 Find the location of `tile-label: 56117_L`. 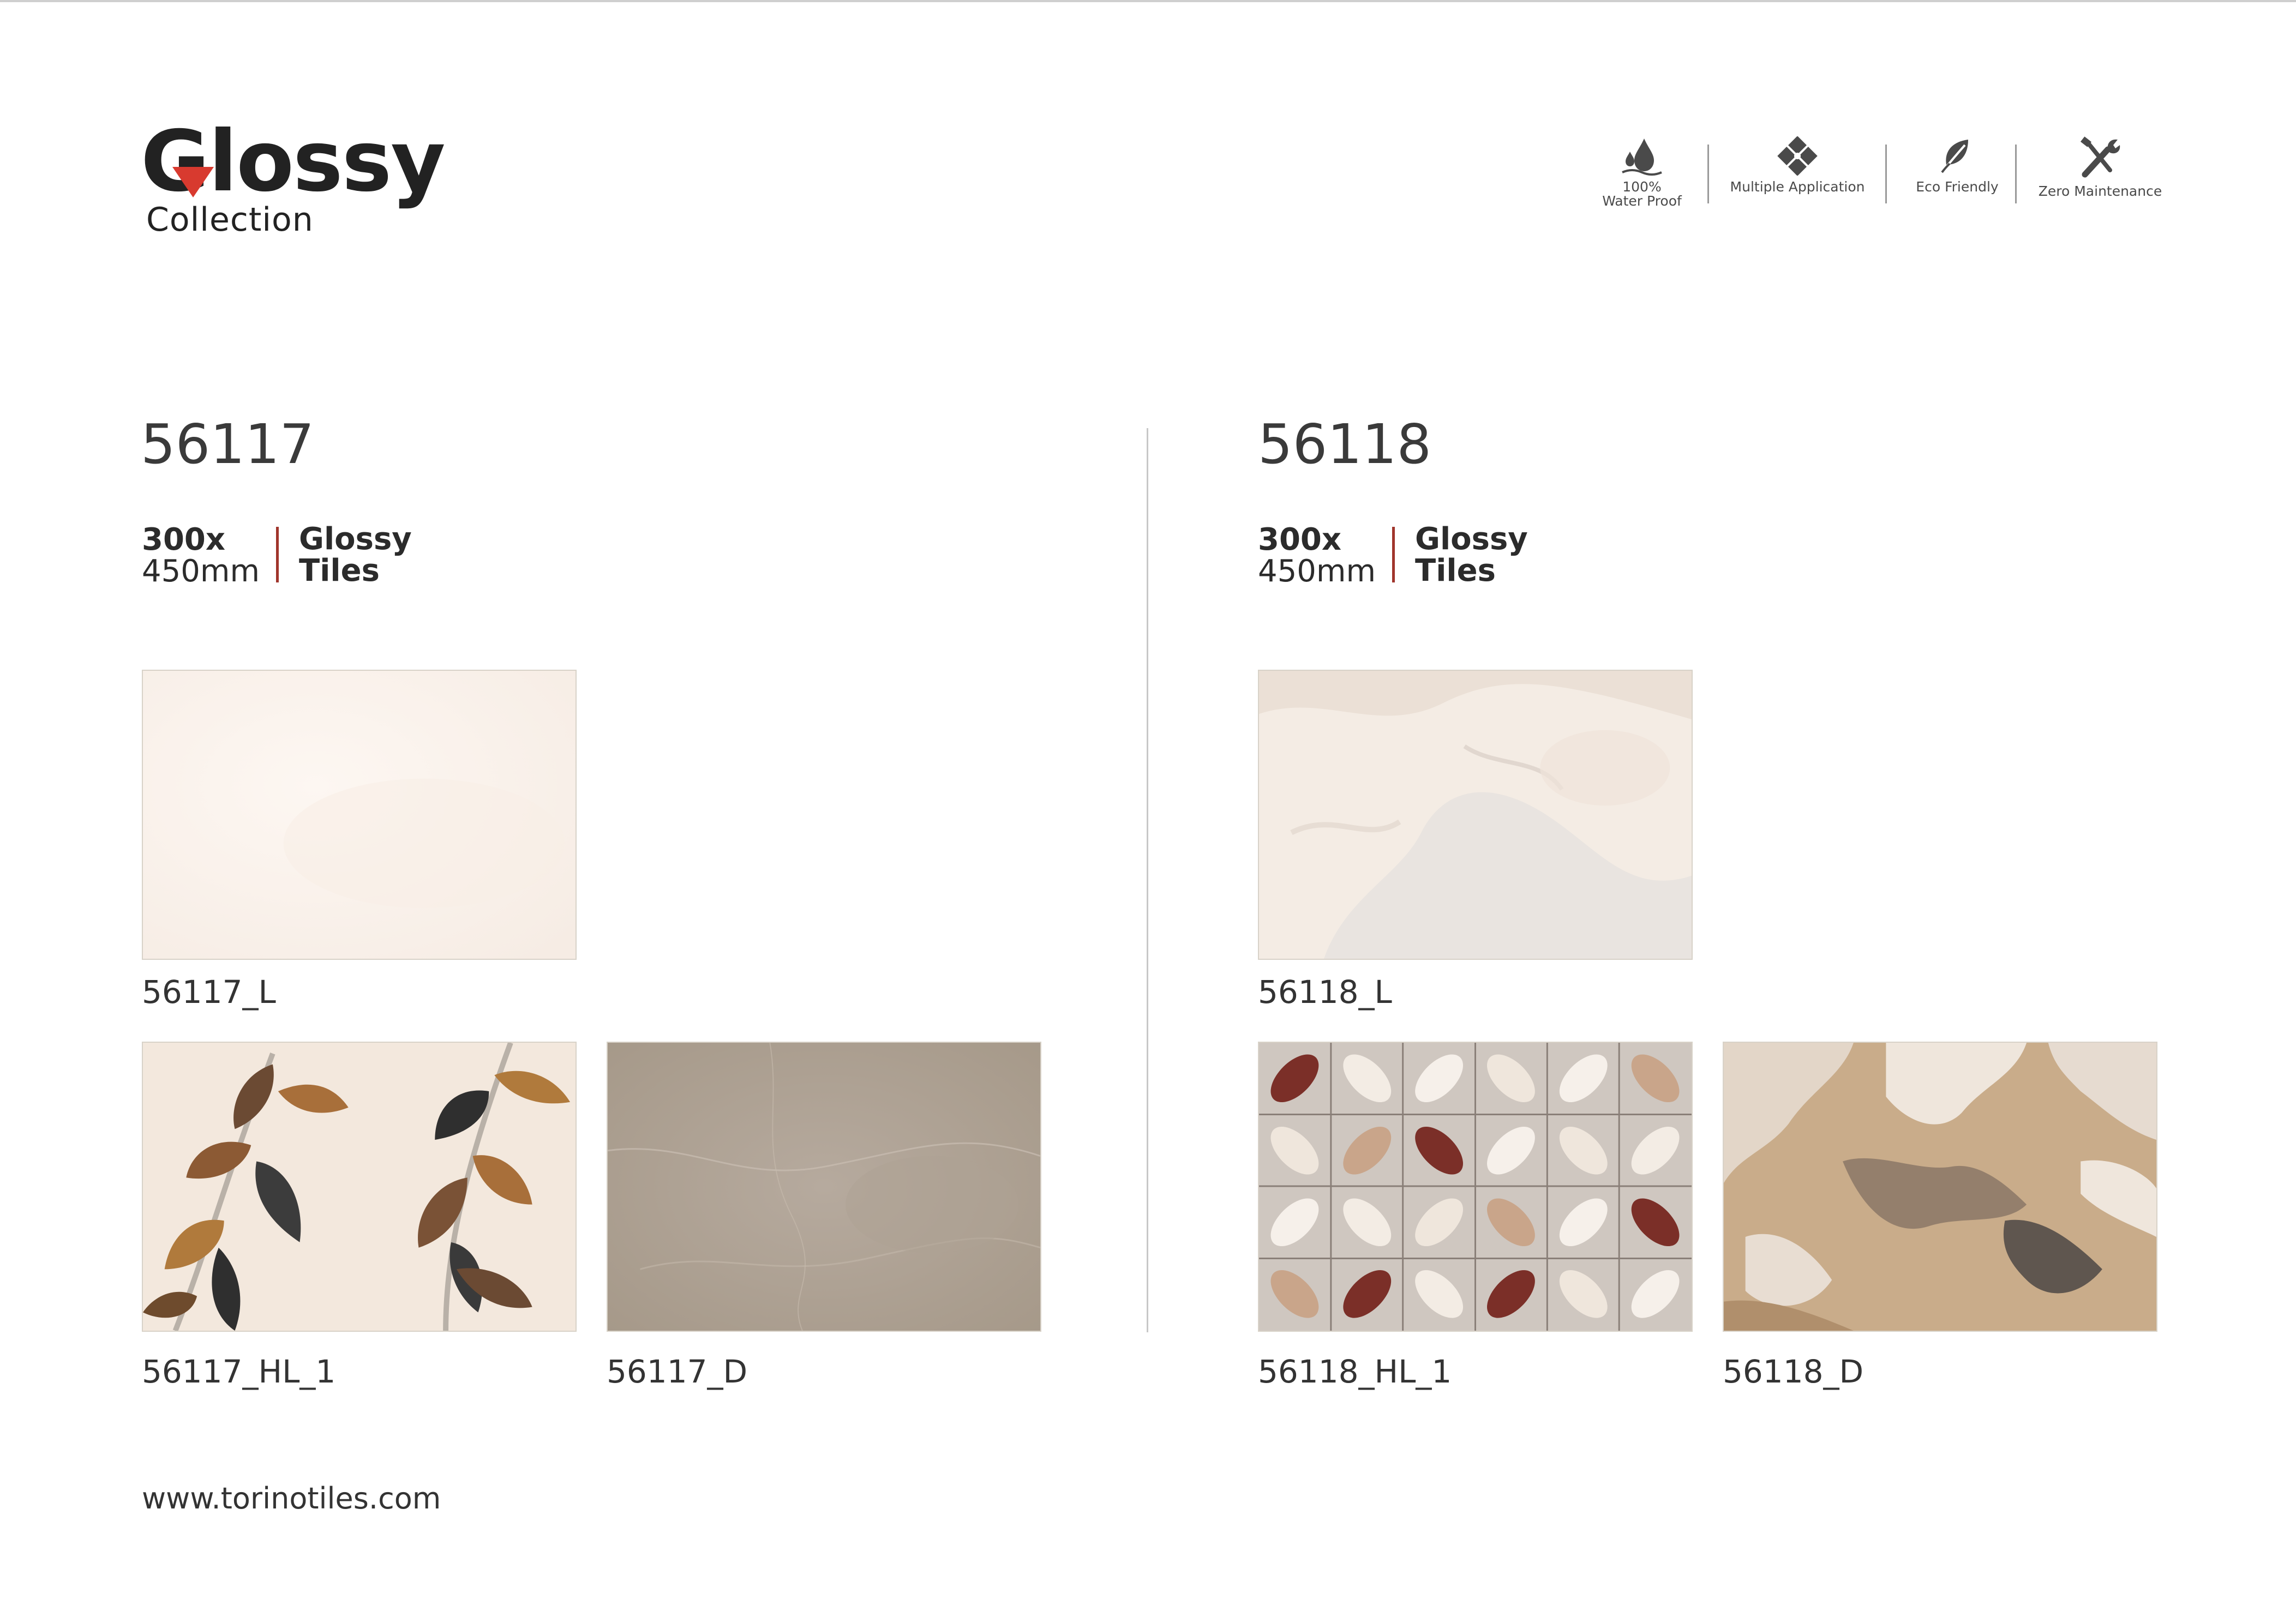

tile-label: 56117_L is located at coordinates (209, 992).